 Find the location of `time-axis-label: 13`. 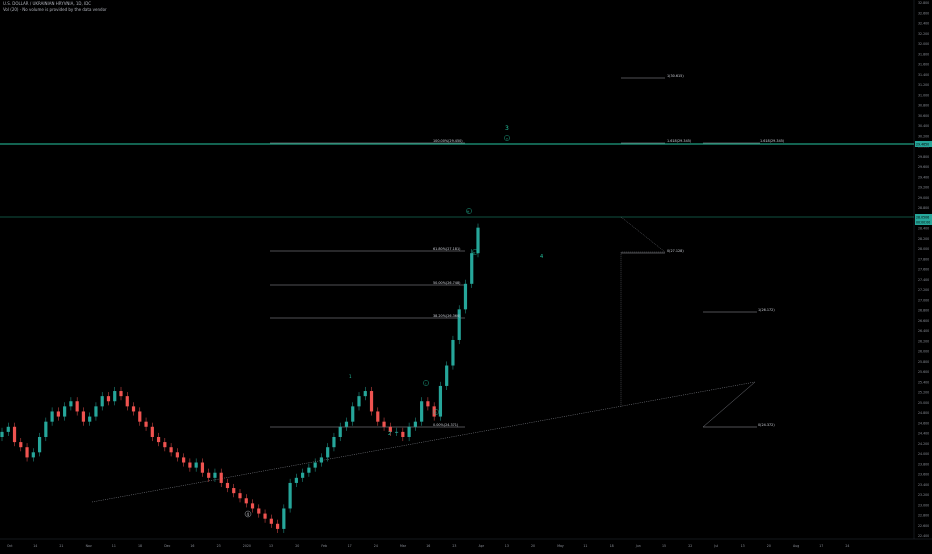

time-axis-label: 13 is located at coordinates (271, 546).